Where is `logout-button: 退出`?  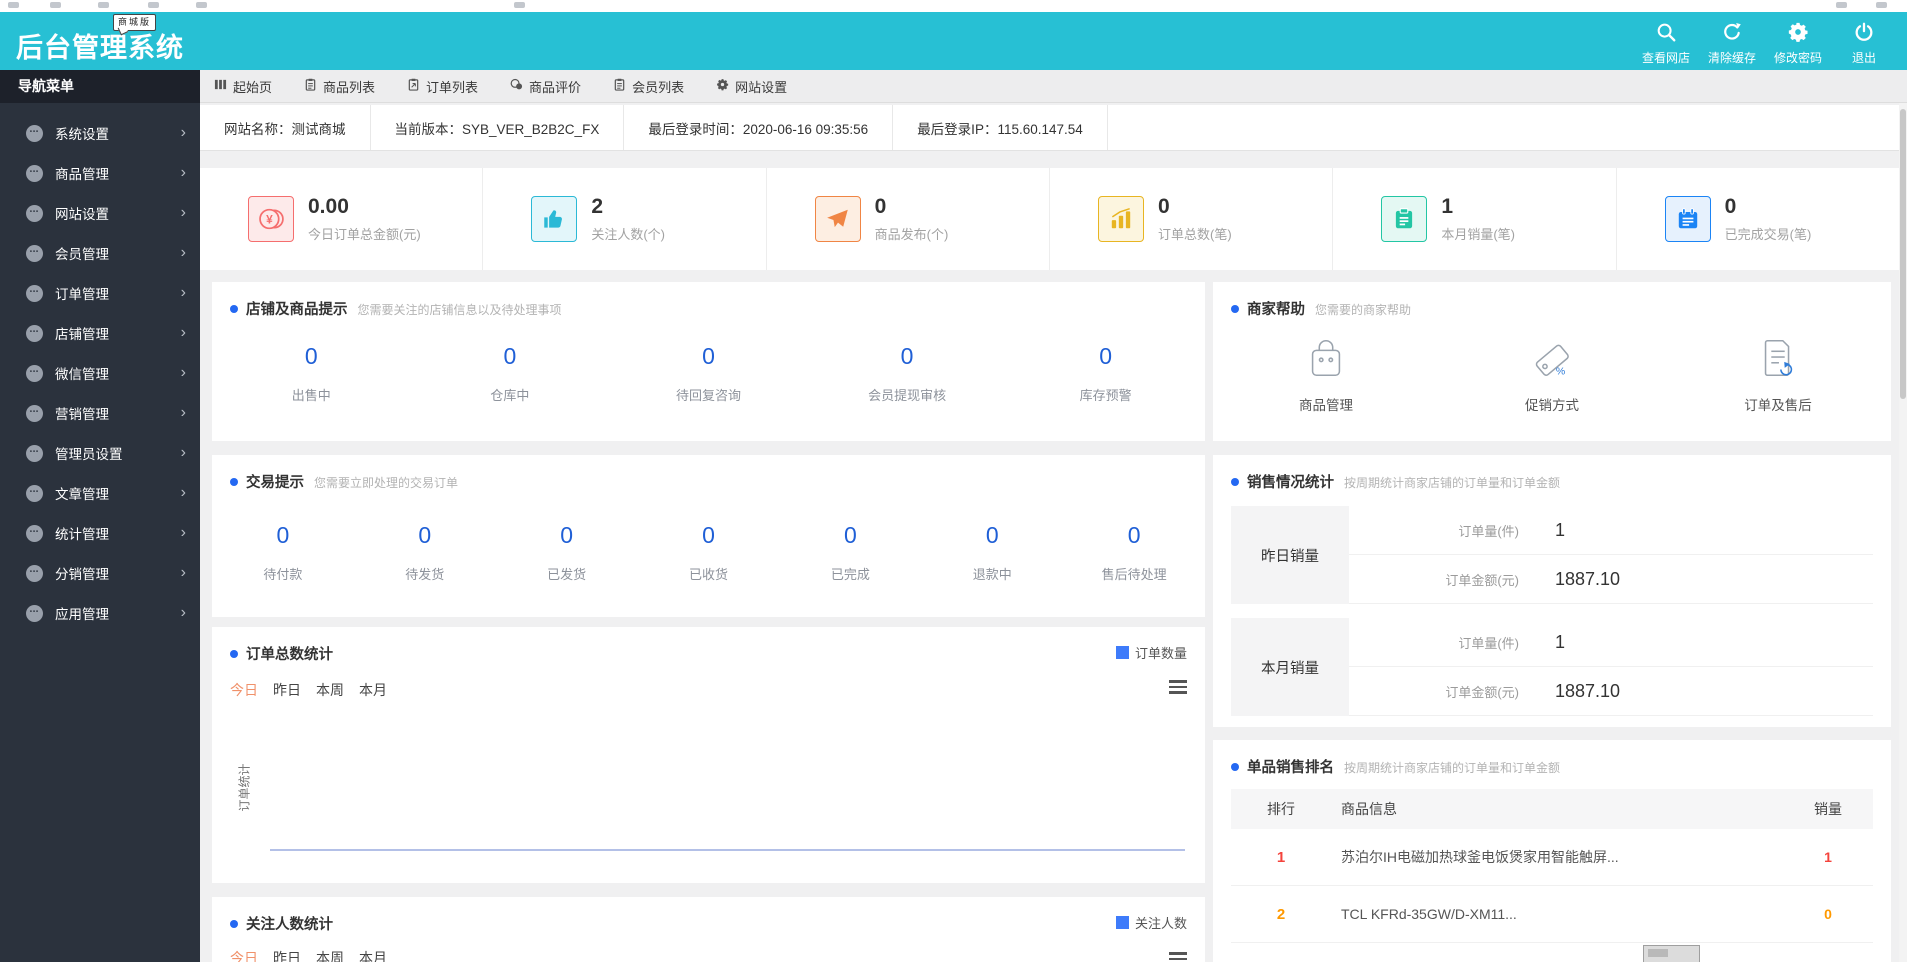 logout-button: 退出 is located at coordinates (1864, 43).